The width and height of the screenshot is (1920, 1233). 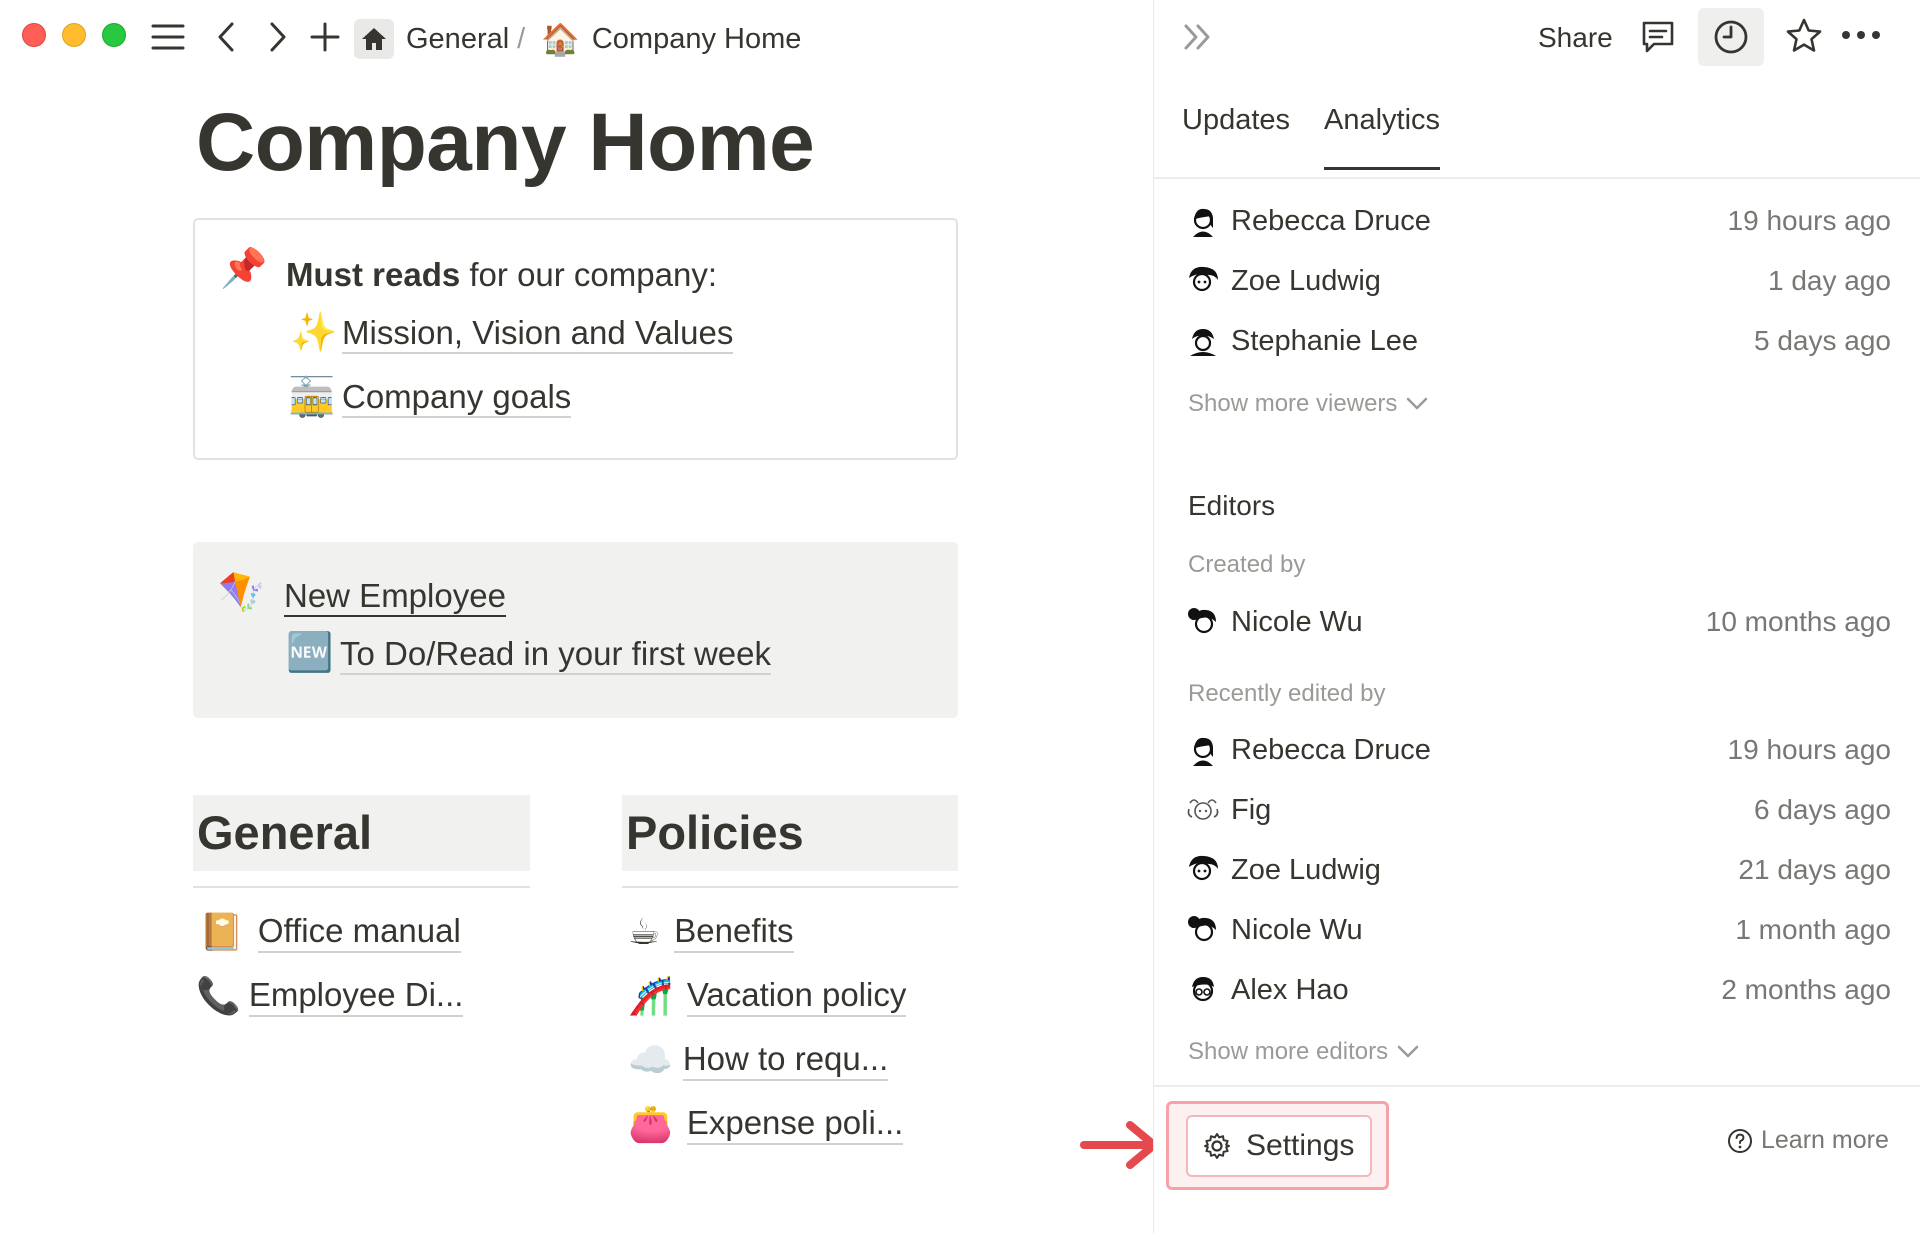 What do you see at coordinates (310, 653) in the screenshot?
I see `new-badge-icon: 🆕` at bounding box center [310, 653].